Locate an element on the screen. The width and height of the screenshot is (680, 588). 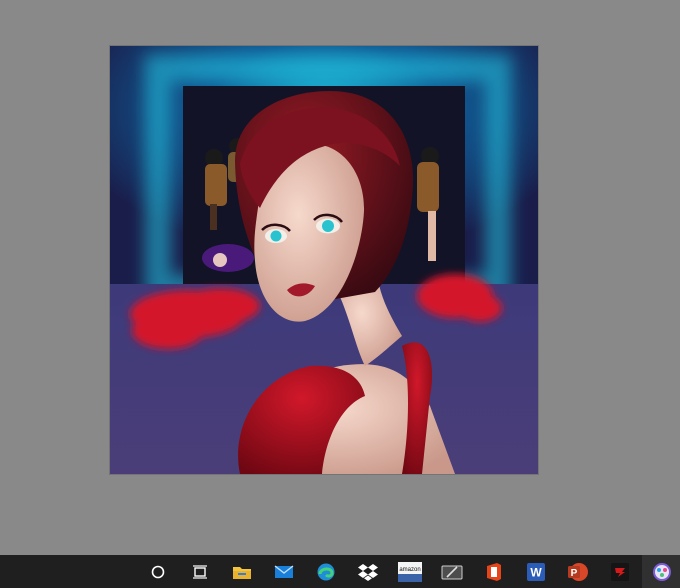
task-view-icon is located at coordinates (200, 571).